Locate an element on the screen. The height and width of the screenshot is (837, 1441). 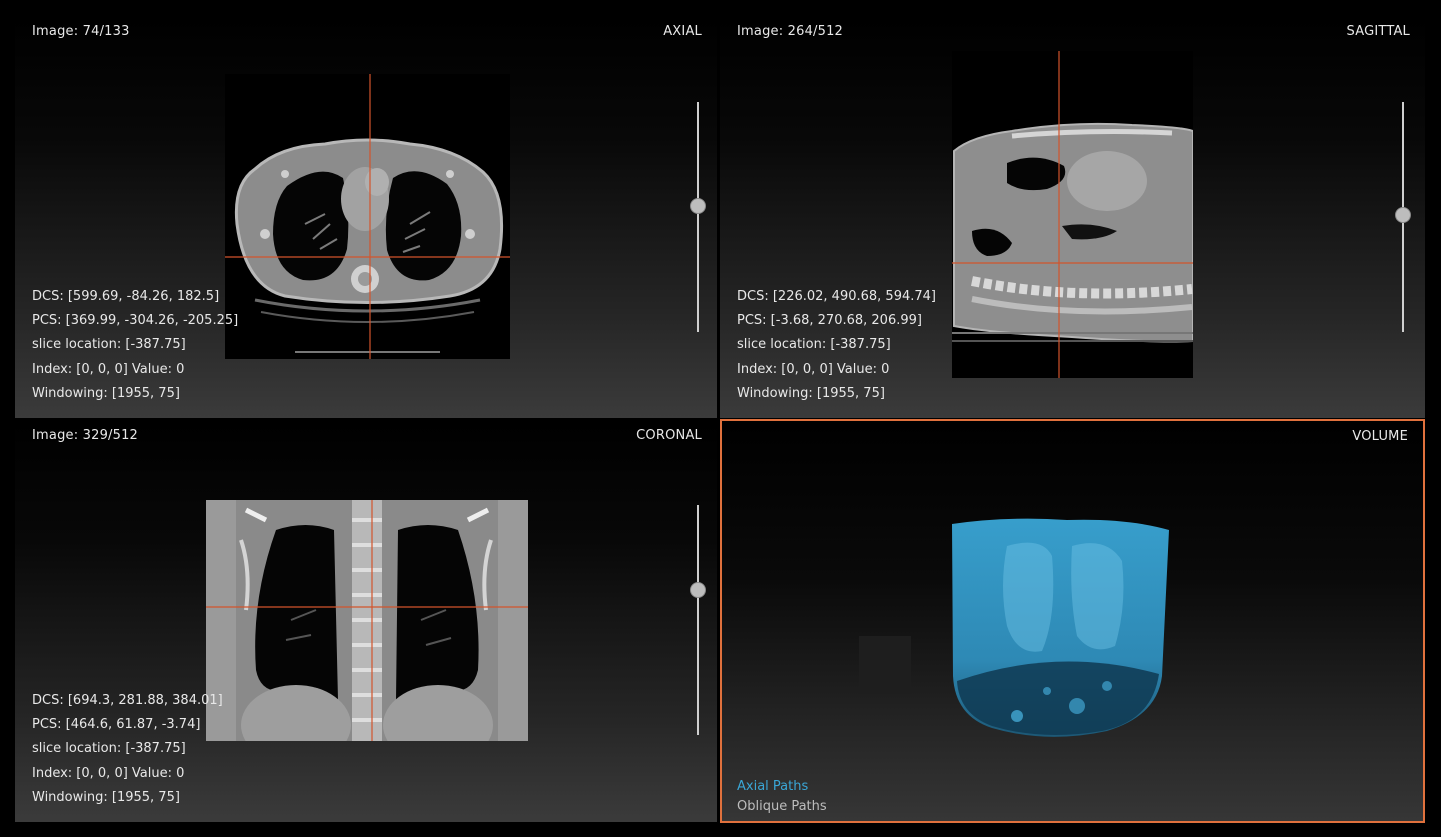
volume-render is located at coordinates (1062, 631).